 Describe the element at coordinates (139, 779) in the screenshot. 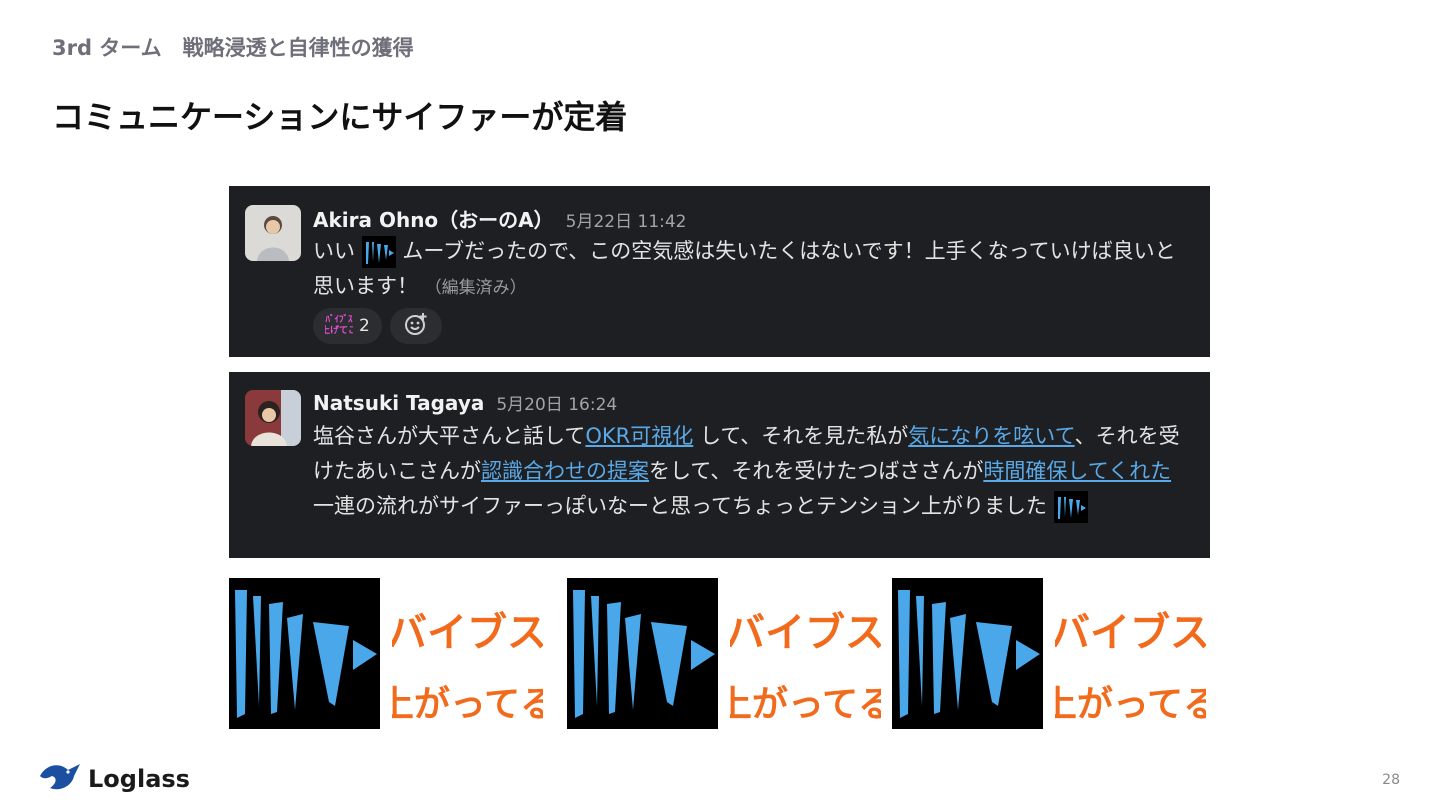

I see `logo-text: Loglass` at that location.